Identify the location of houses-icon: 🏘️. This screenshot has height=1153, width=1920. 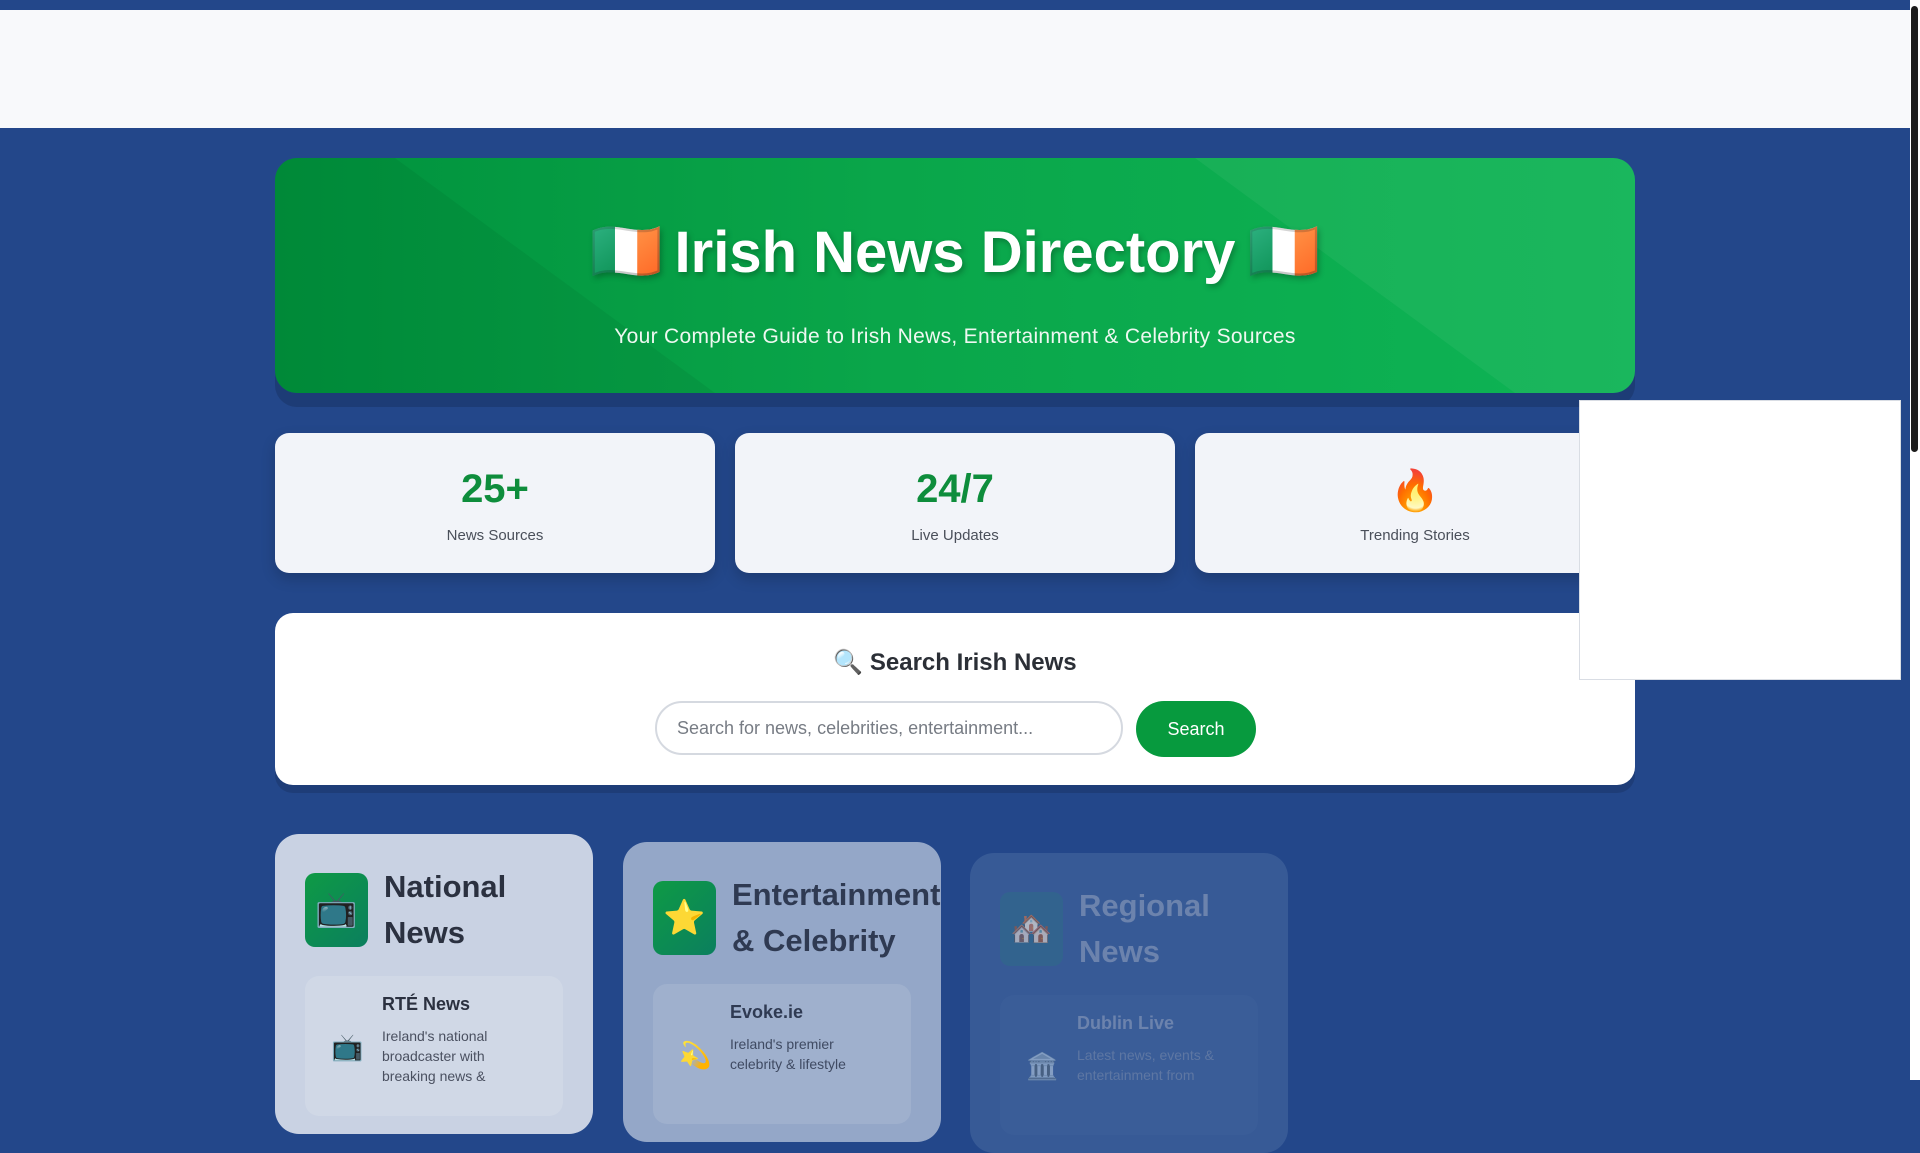
(1031, 929).